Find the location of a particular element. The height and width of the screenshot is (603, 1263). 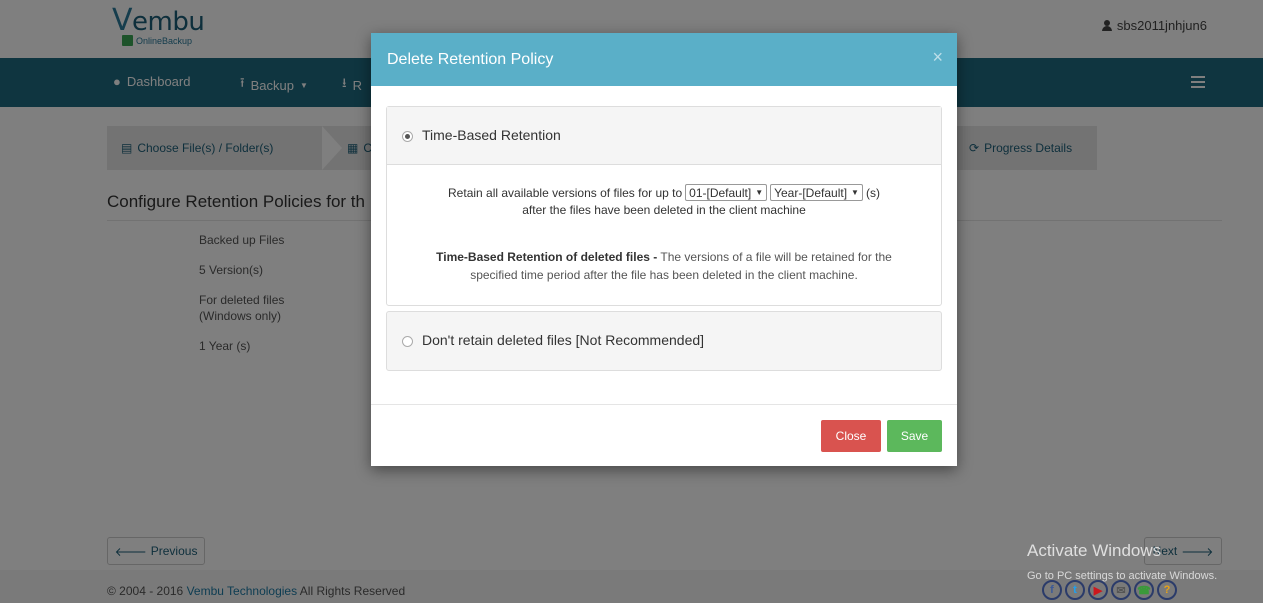

modal-footer-divider is located at coordinates (664, 404).